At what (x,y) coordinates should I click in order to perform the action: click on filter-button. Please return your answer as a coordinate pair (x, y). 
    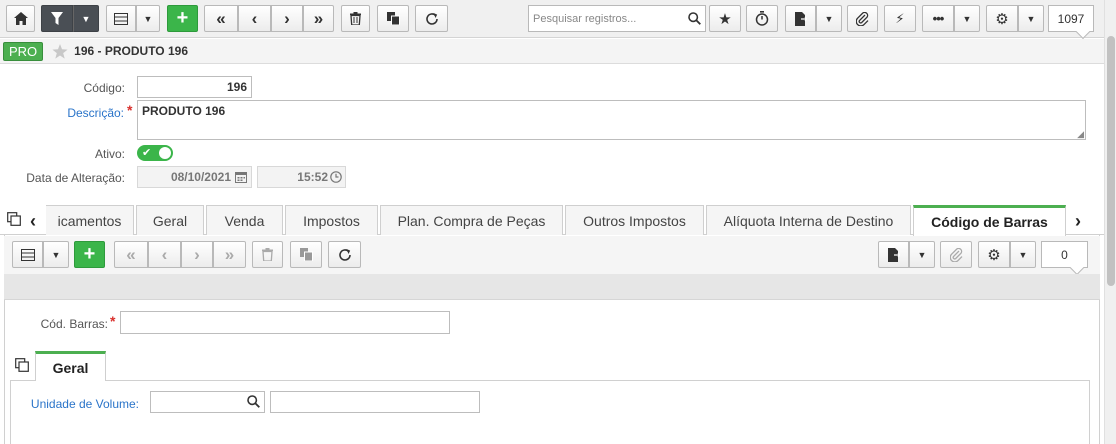
    Looking at the image, I should click on (57, 18).